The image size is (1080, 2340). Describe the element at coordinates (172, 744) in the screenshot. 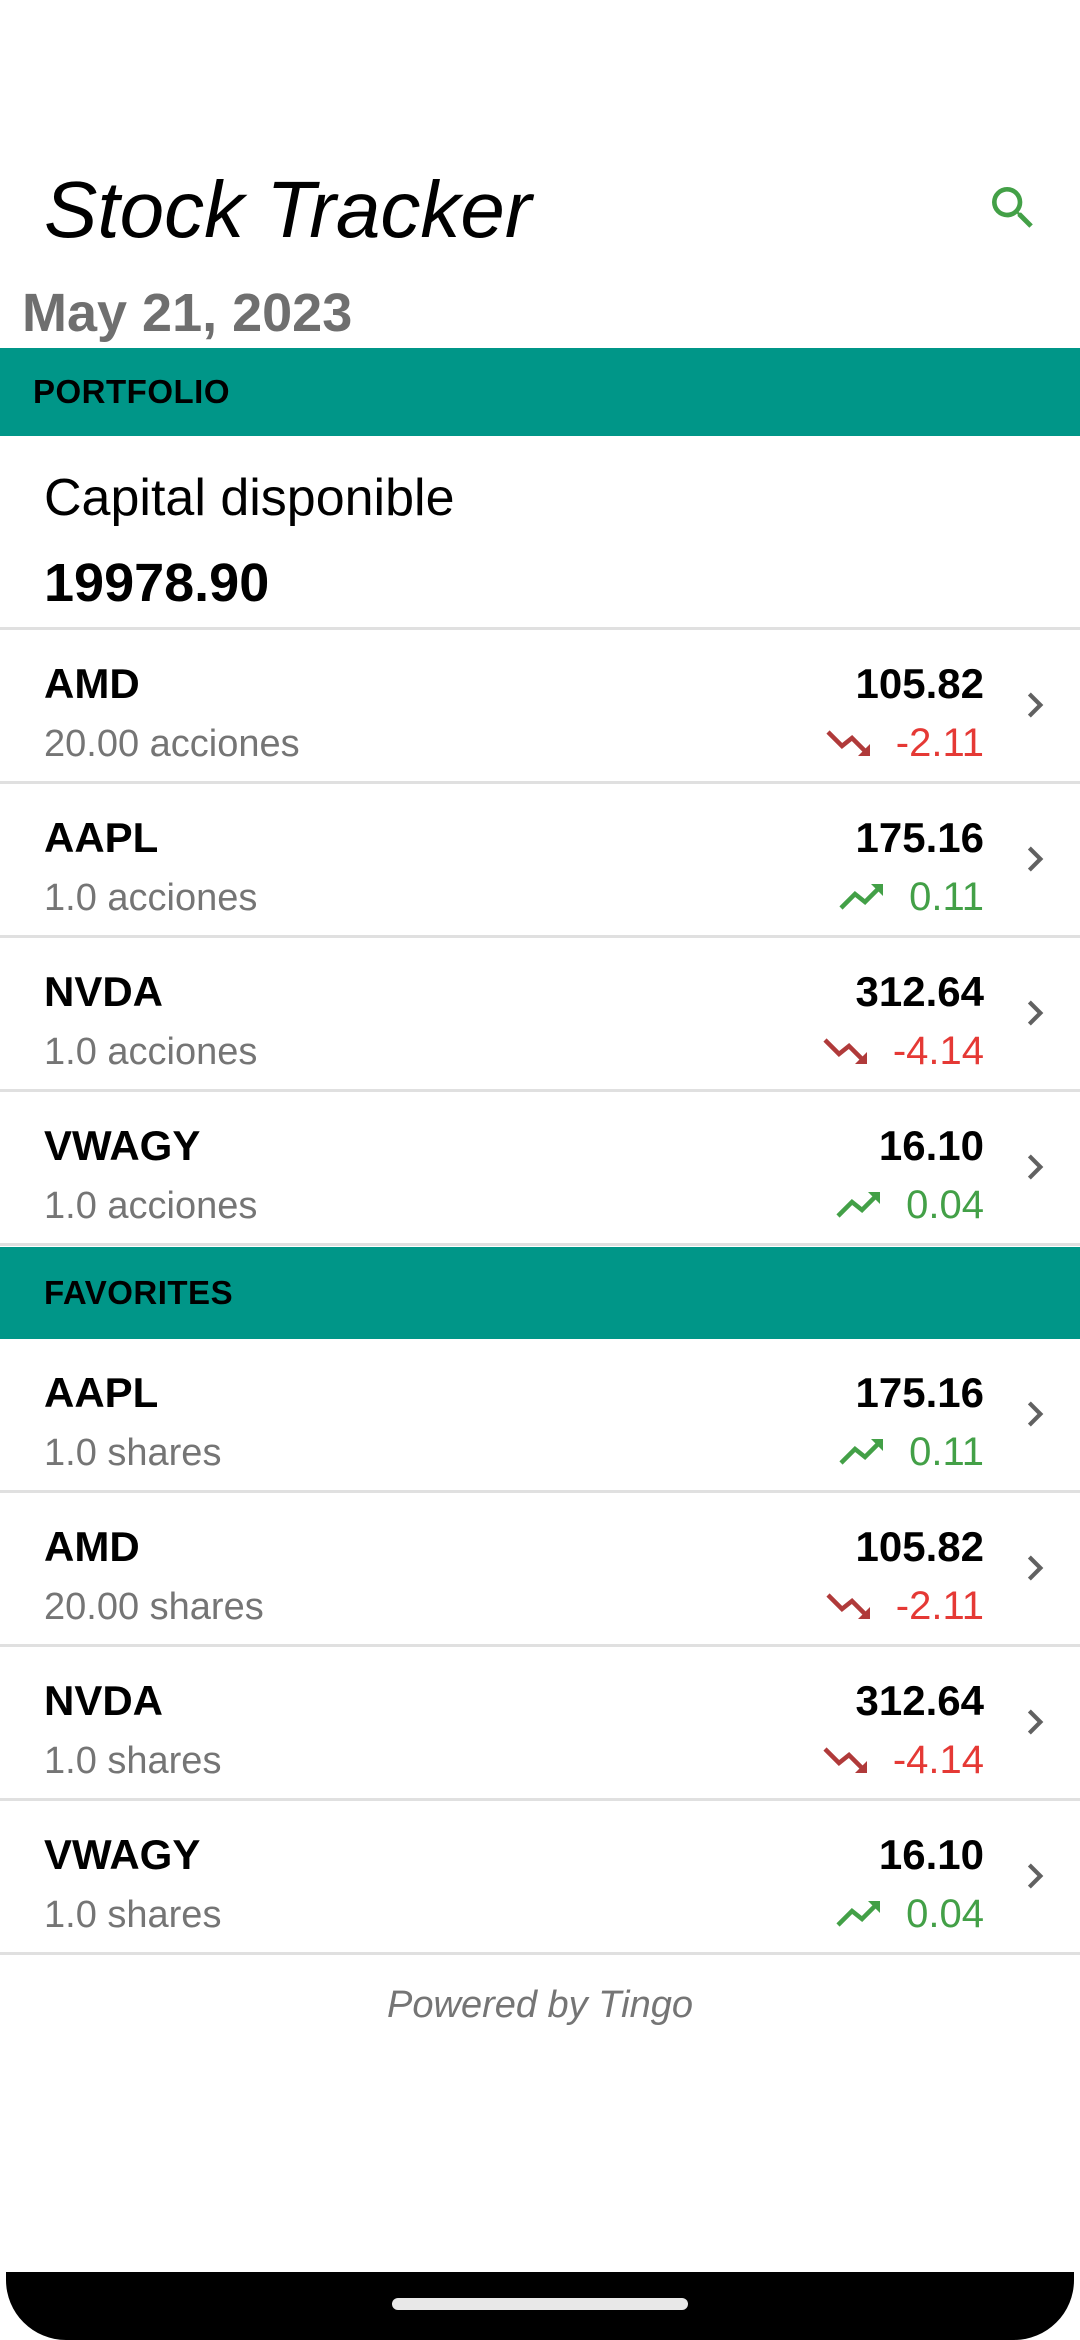

I see `stock-shares: 20.00 acciones` at that location.